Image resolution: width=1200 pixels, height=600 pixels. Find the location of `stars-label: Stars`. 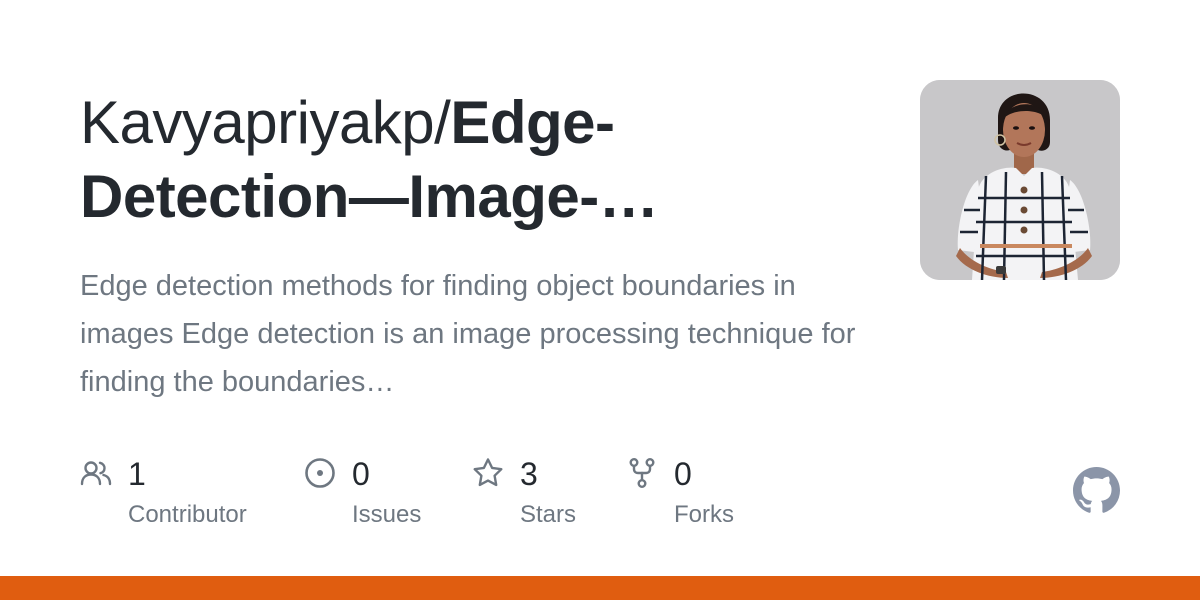

stars-label: Stars is located at coordinates (548, 514).